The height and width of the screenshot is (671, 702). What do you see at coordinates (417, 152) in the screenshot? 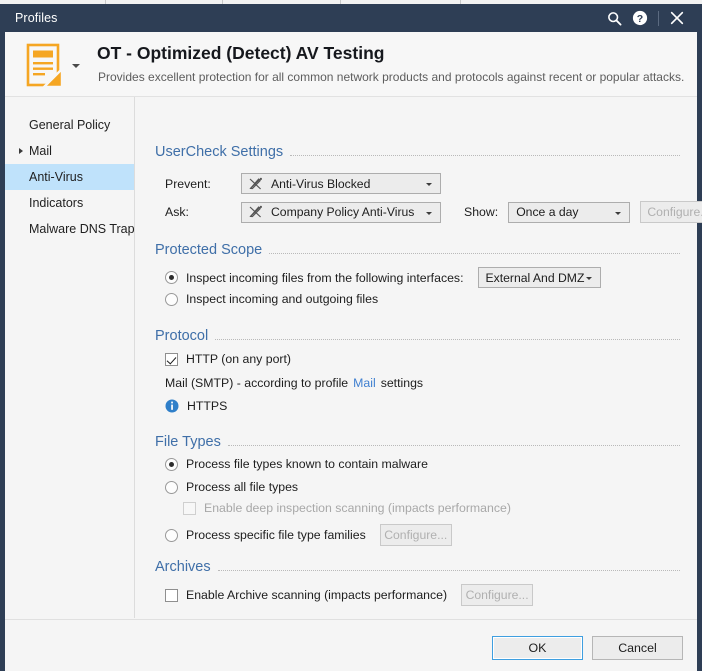
I see `usercheck-section-header: UserCheck Settings` at bounding box center [417, 152].